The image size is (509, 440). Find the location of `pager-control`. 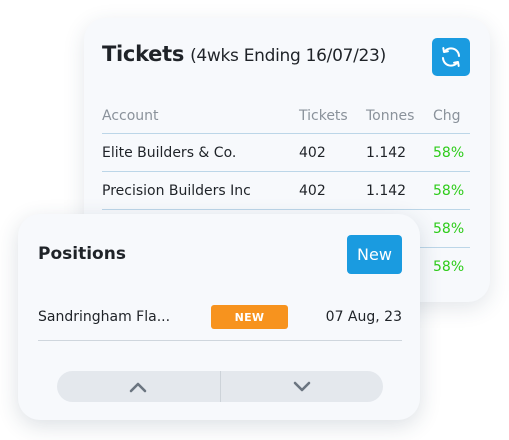

pager-control is located at coordinates (220, 386).